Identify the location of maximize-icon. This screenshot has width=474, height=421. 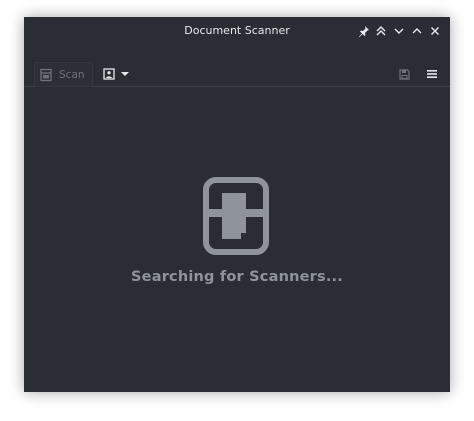
(417, 31).